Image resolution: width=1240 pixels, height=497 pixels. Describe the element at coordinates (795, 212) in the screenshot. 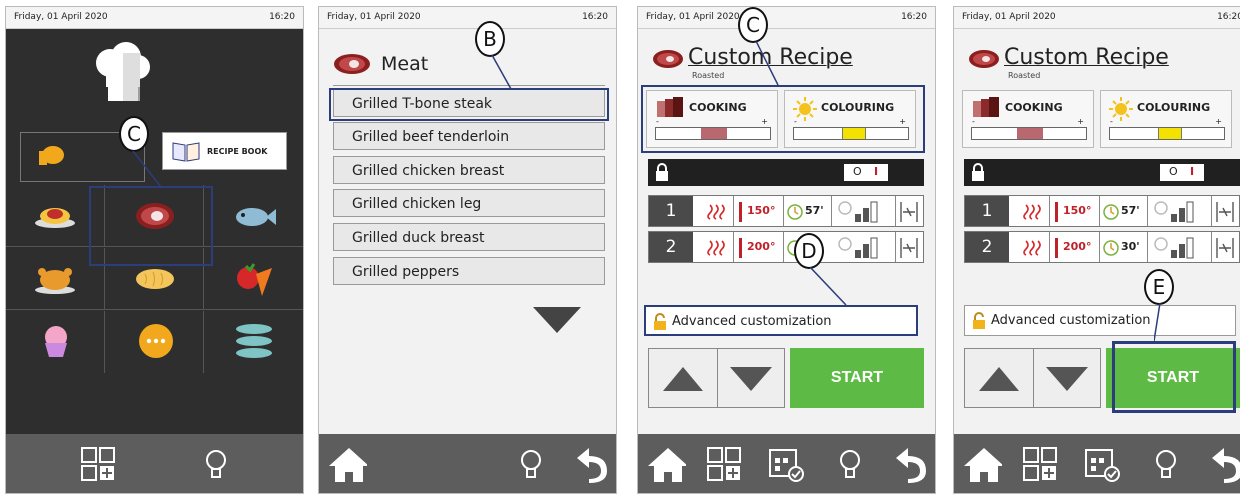

I see `timer-icon` at that location.